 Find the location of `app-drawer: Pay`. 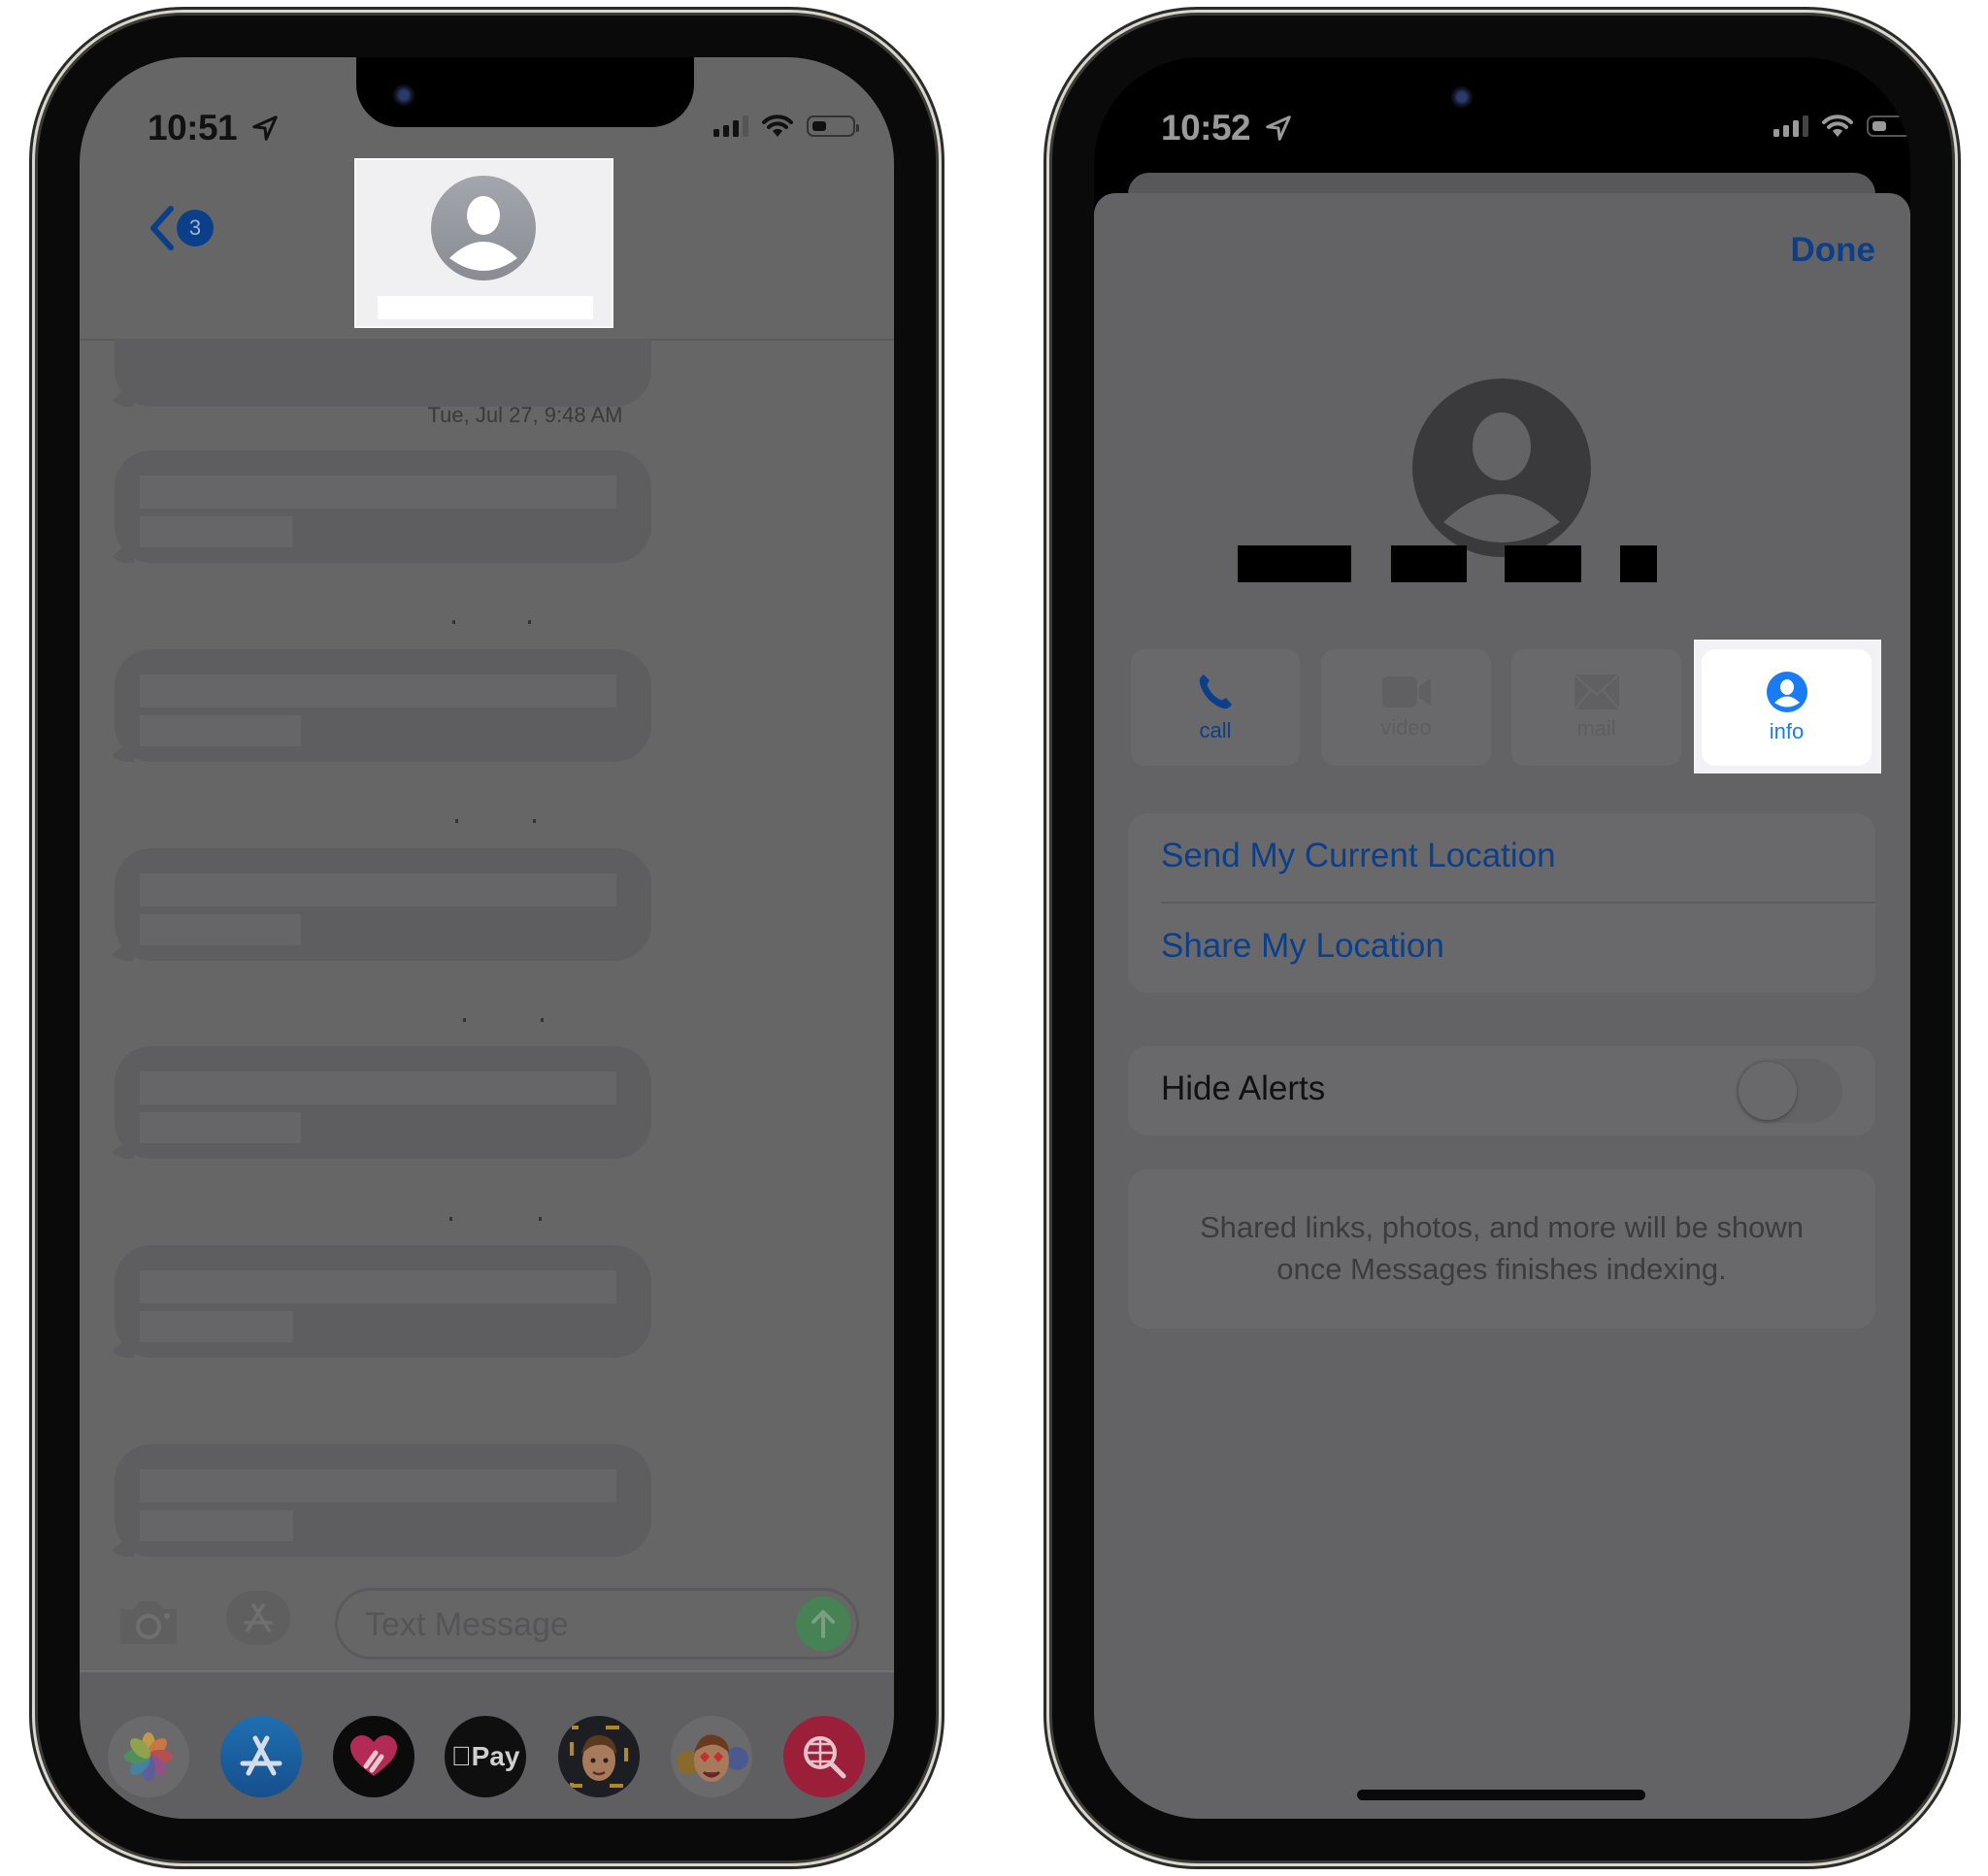

app-drawer: Pay is located at coordinates (487, 1744).